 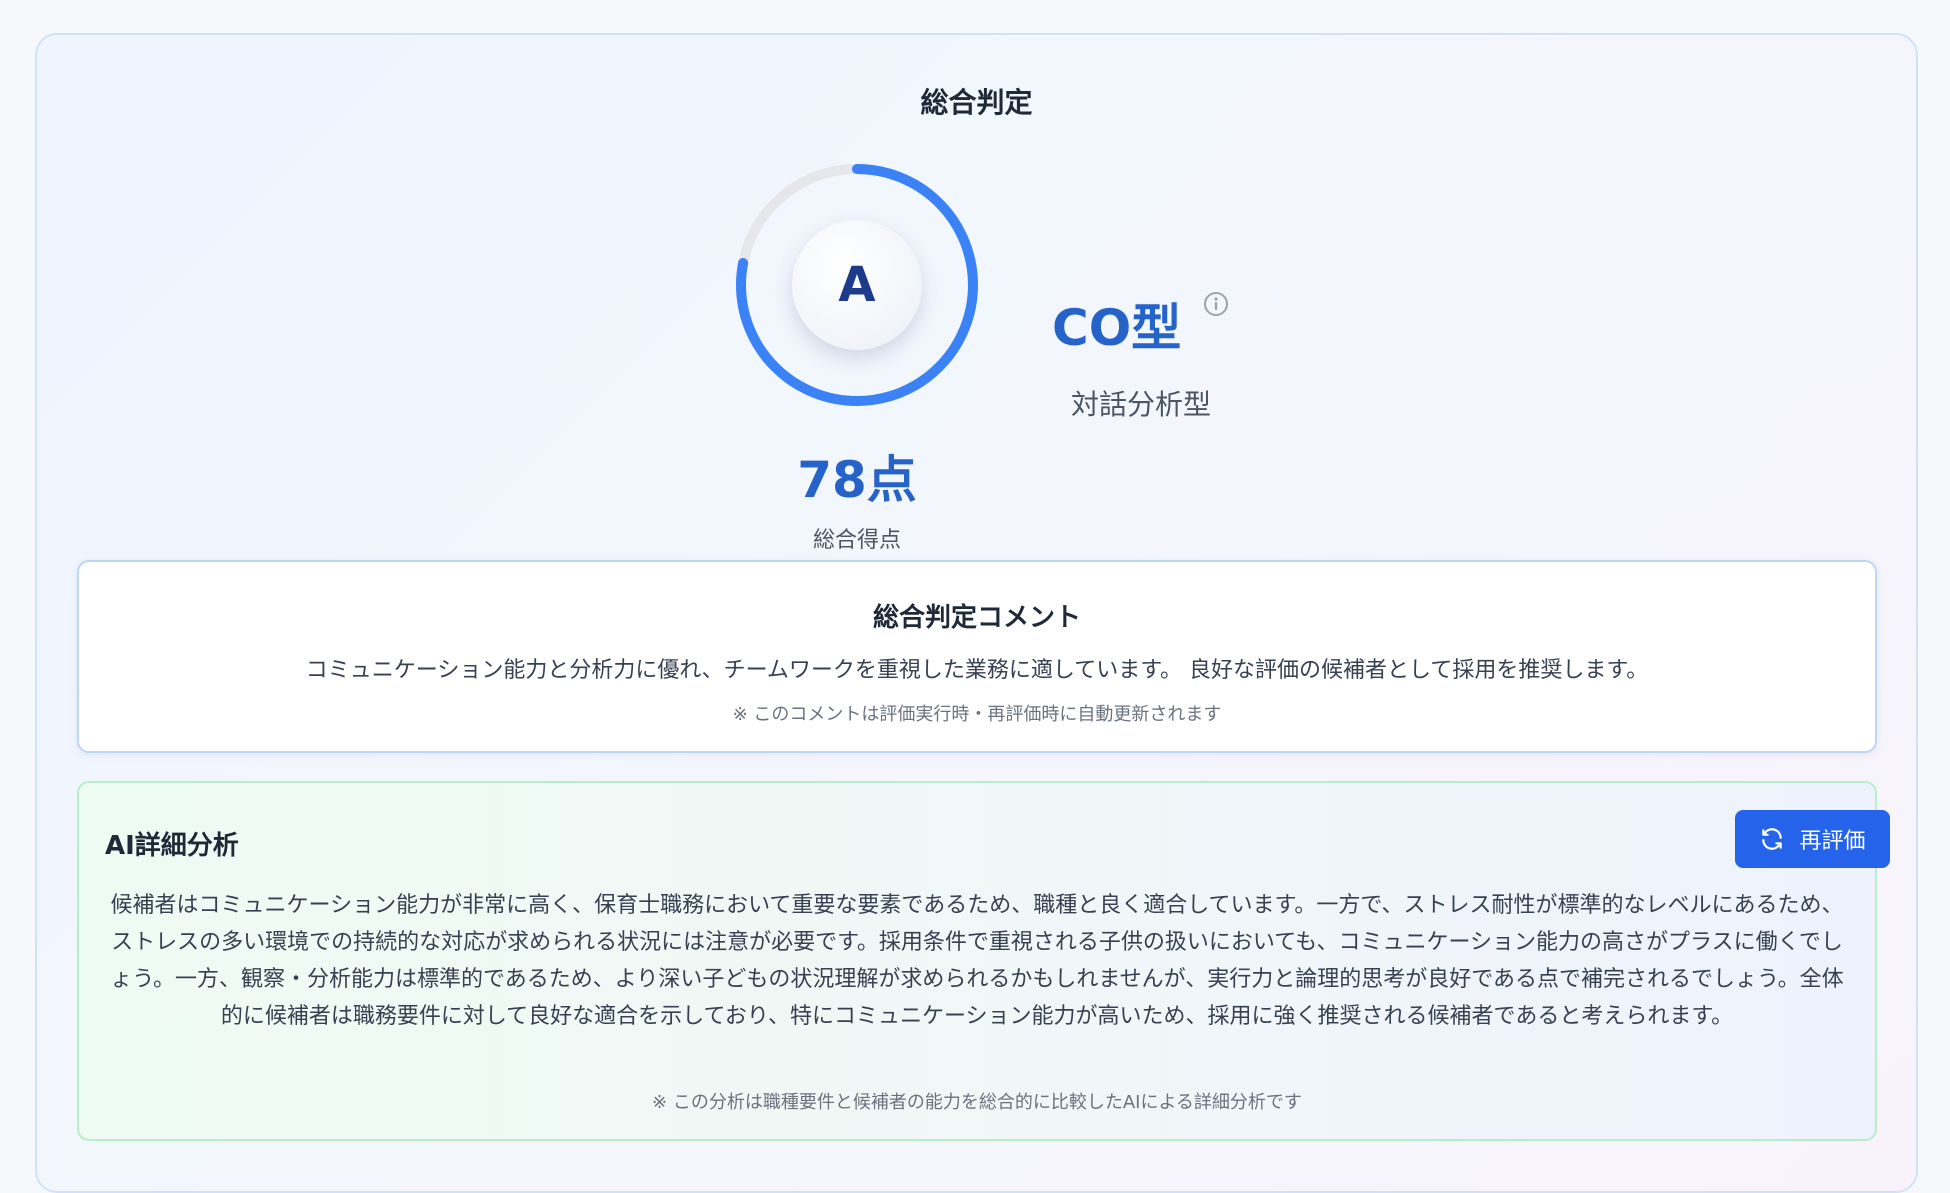 I want to click on info-circle-icon, so click(x=1216, y=304).